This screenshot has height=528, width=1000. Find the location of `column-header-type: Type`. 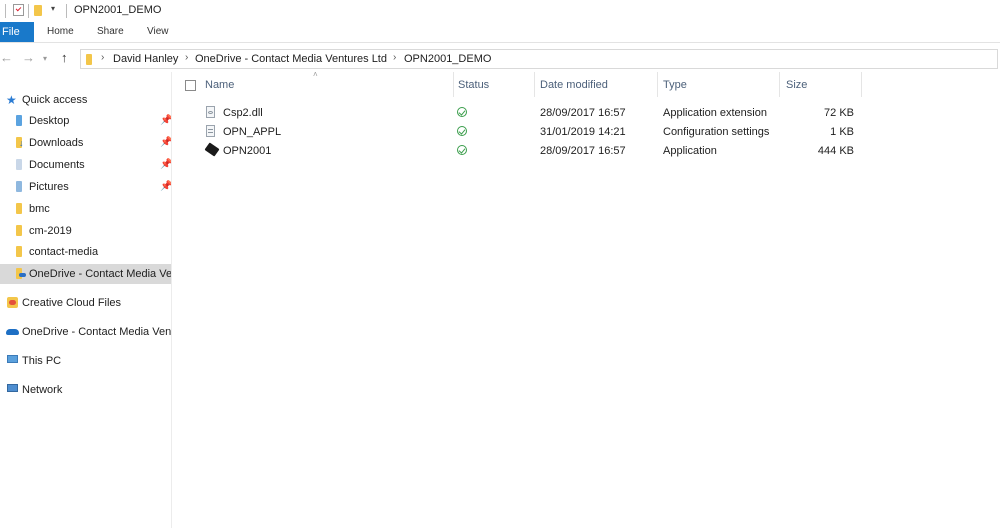

column-header-type: Type is located at coordinates (675, 87).